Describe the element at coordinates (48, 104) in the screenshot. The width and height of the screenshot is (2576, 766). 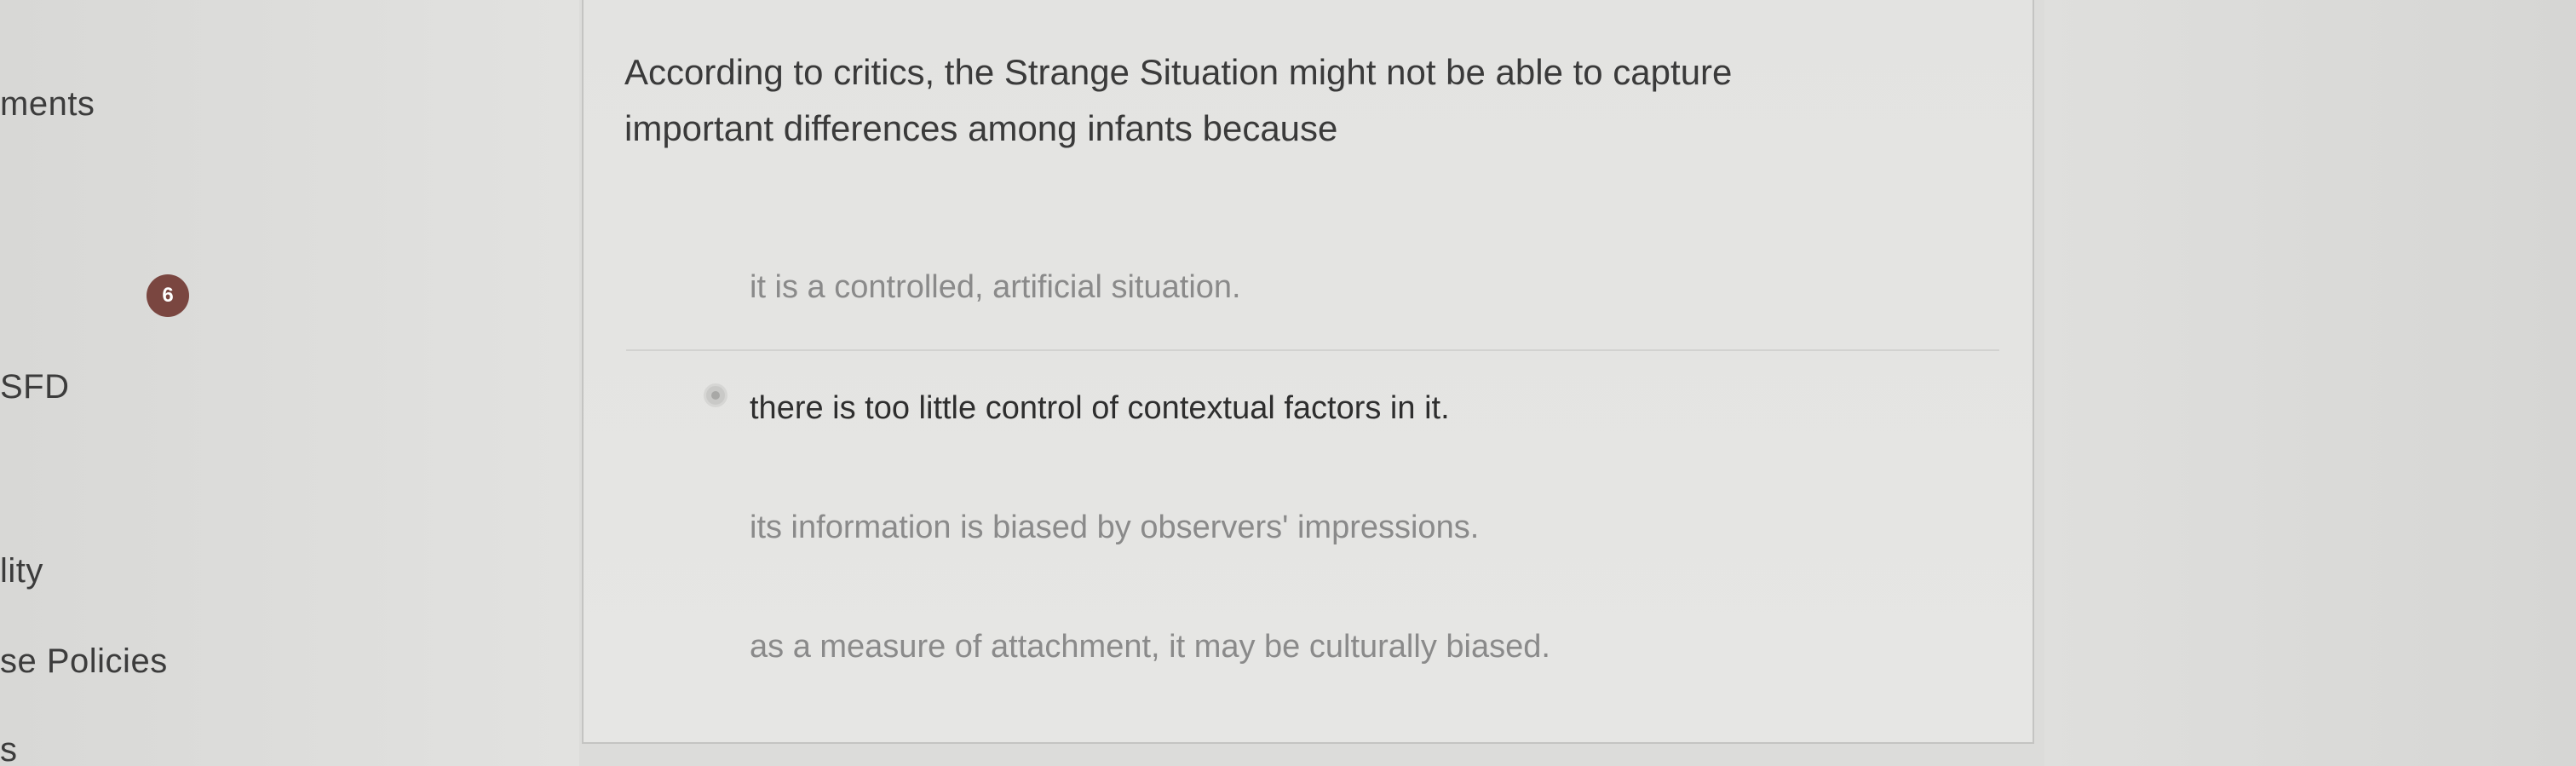
I see `sidebar-item-assignments: ments` at that location.